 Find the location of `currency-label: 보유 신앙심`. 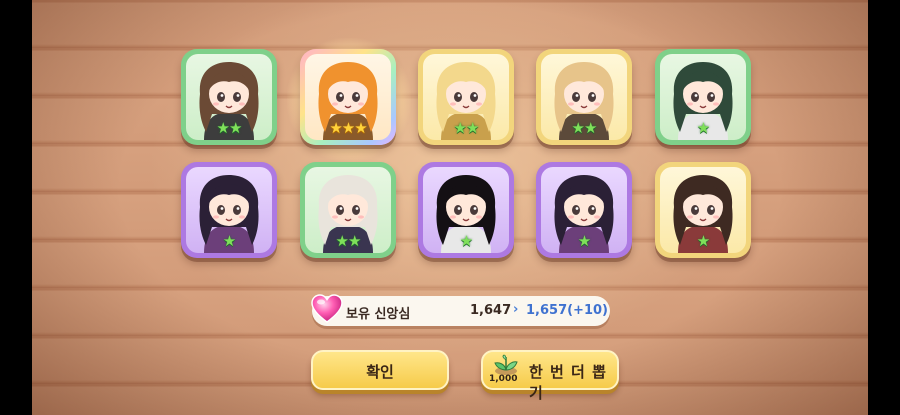

currency-label: 보유 신앙심 is located at coordinates (378, 314).